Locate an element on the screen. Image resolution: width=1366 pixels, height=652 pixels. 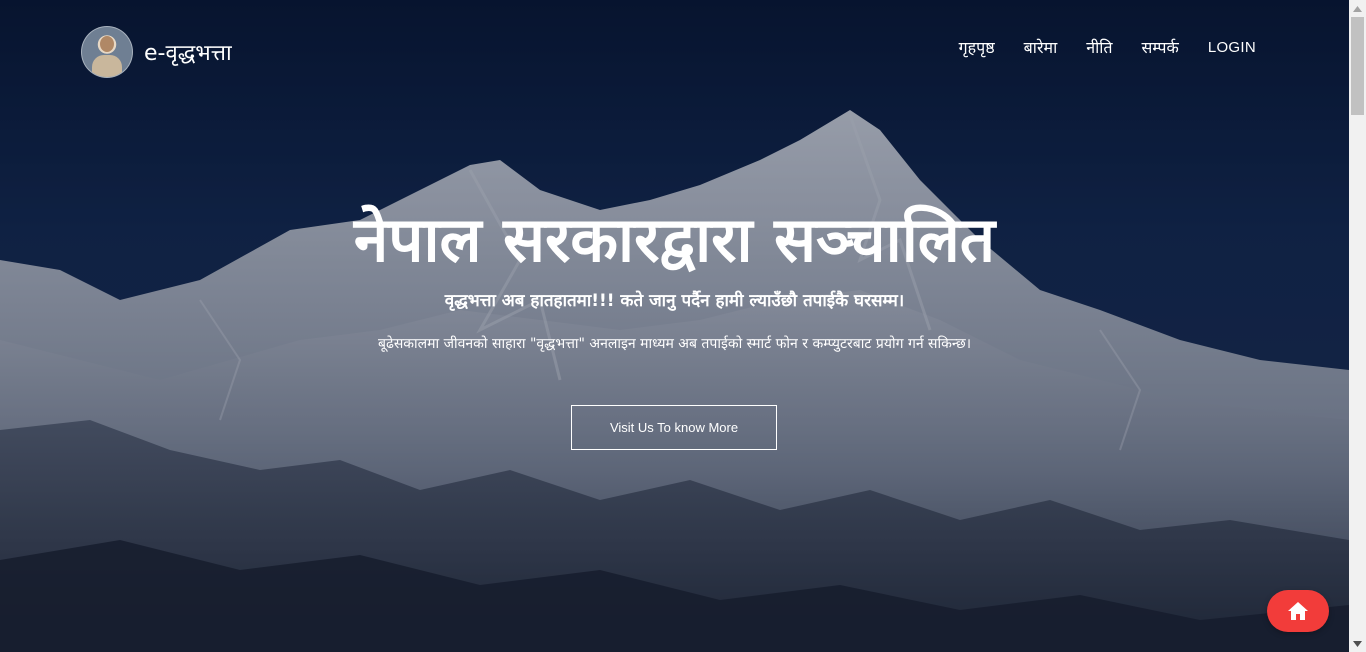
home-floating-button is located at coordinates (1298, 611).